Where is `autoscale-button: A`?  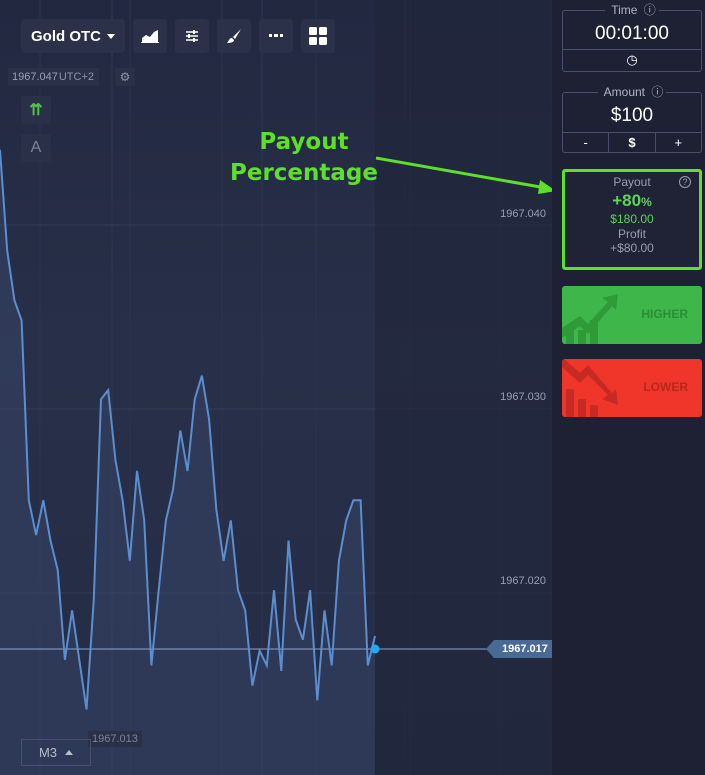 autoscale-button: A is located at coordinates (36, 148).